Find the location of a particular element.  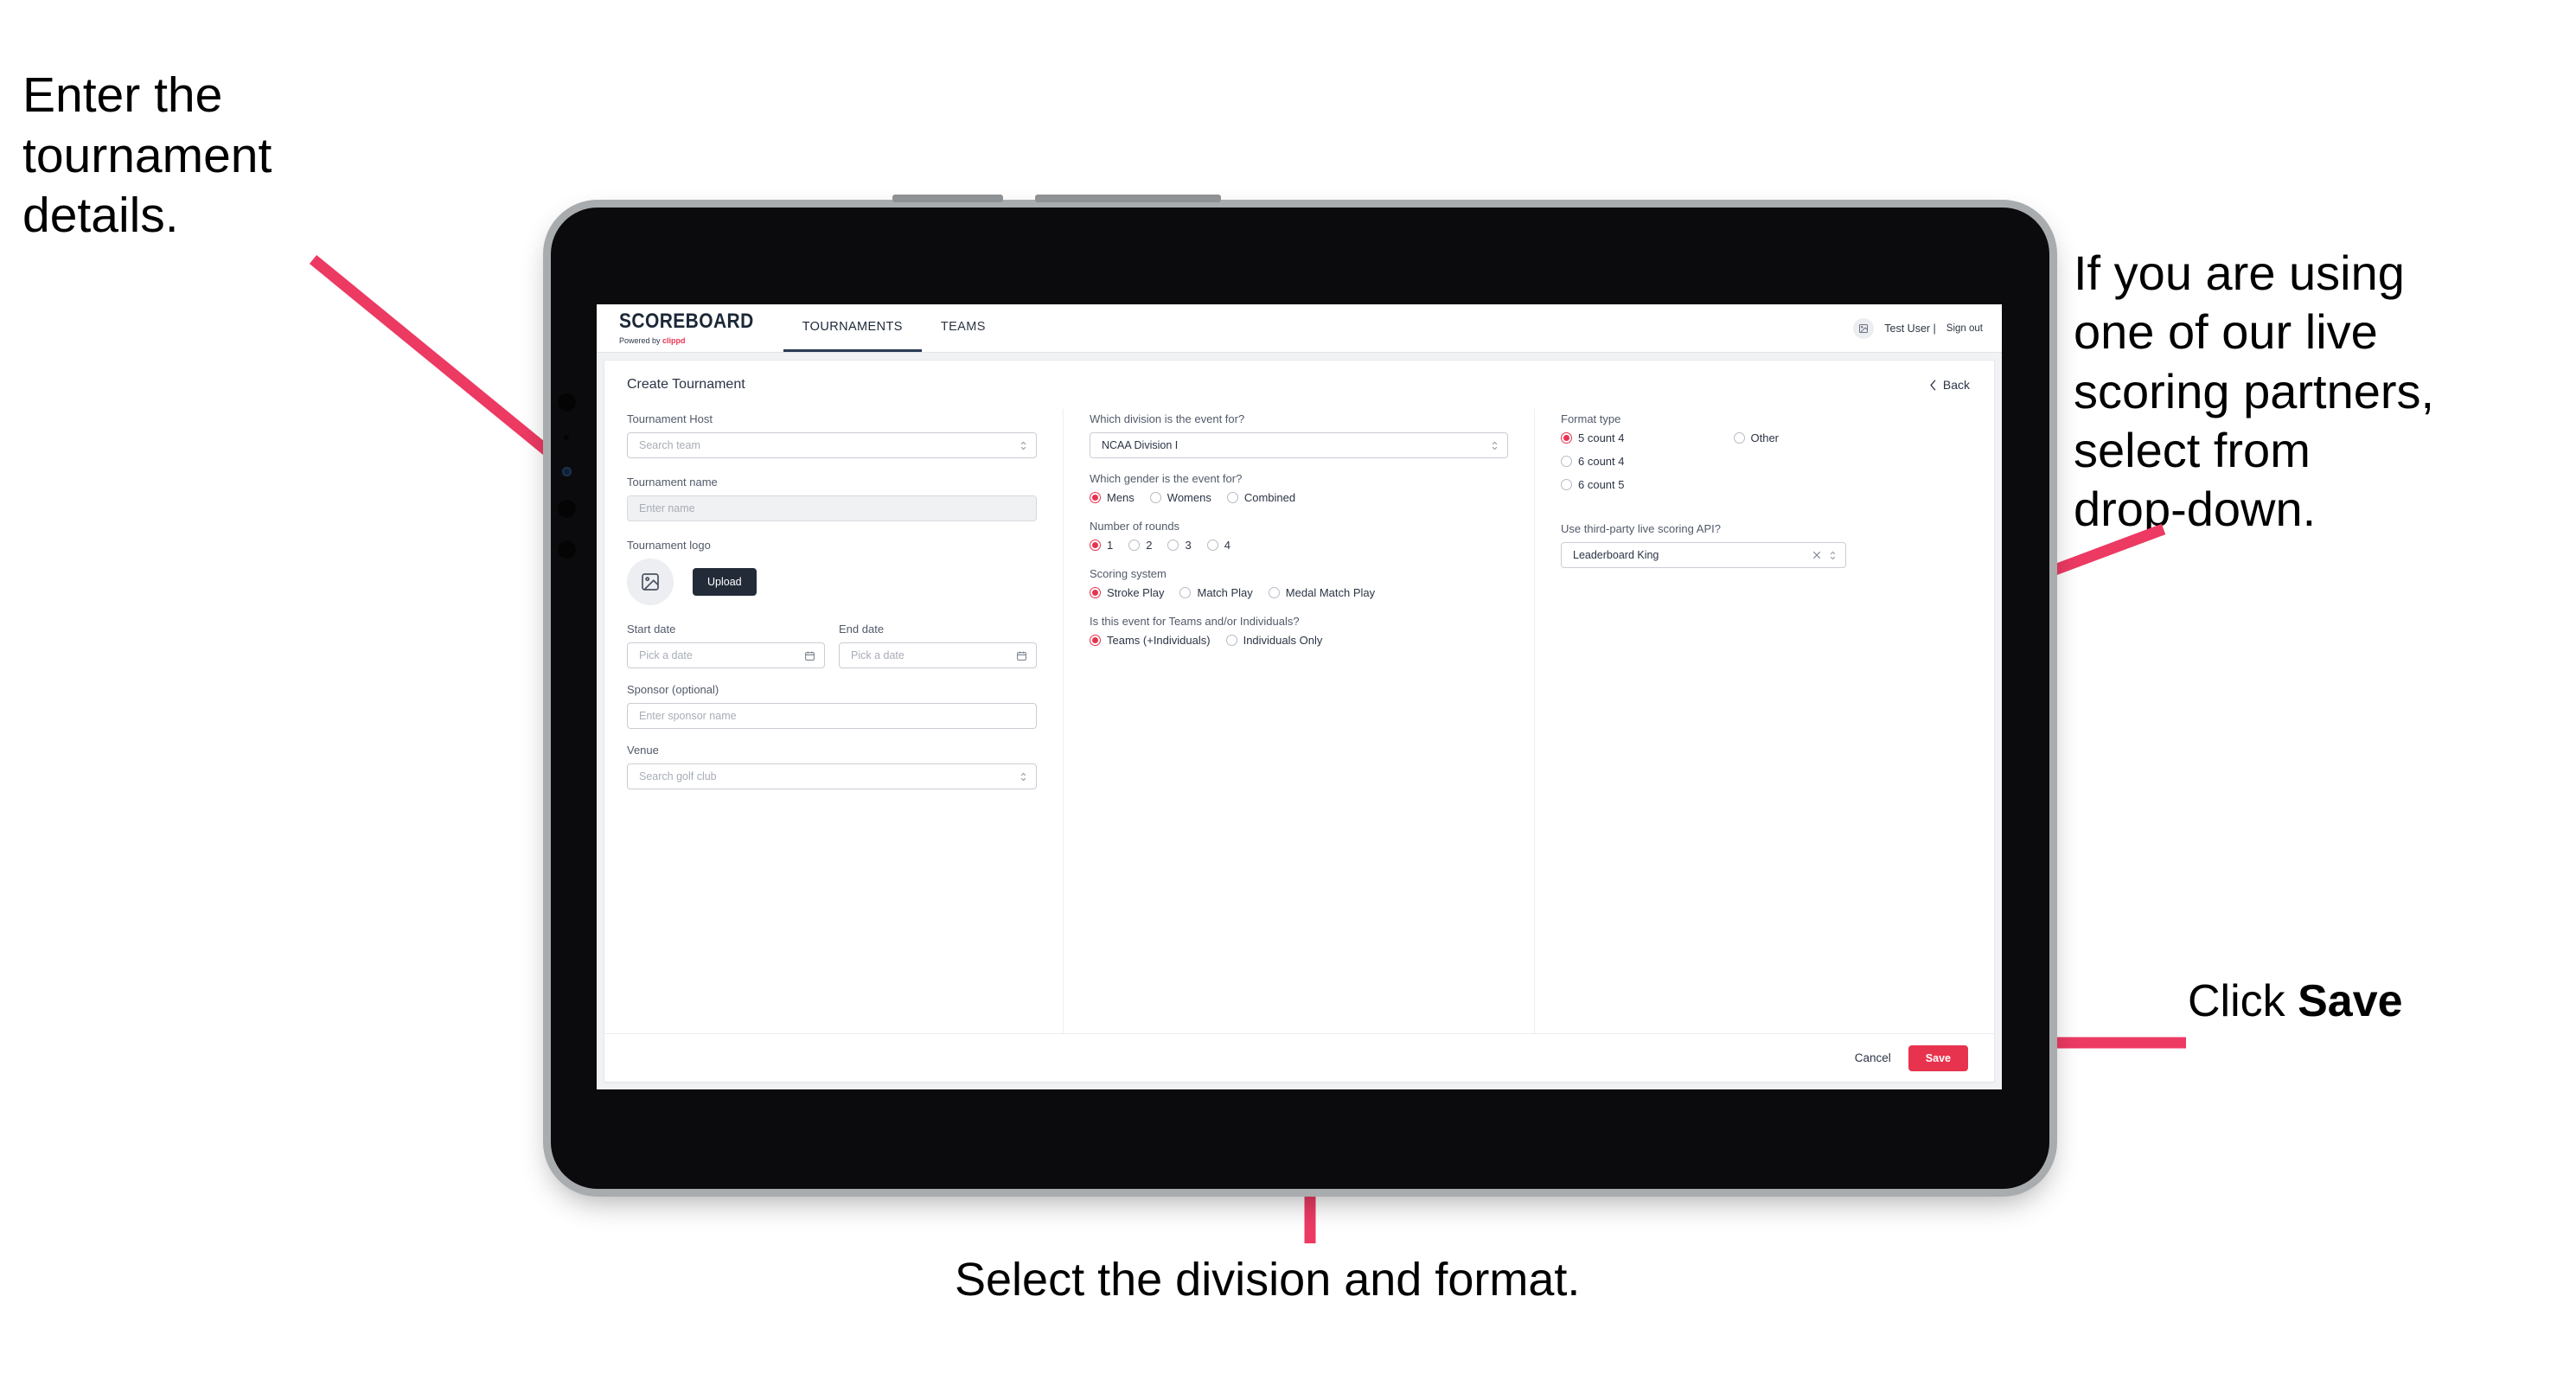

end-date-field: End date Pick a date is located at coordinates (938, 645).